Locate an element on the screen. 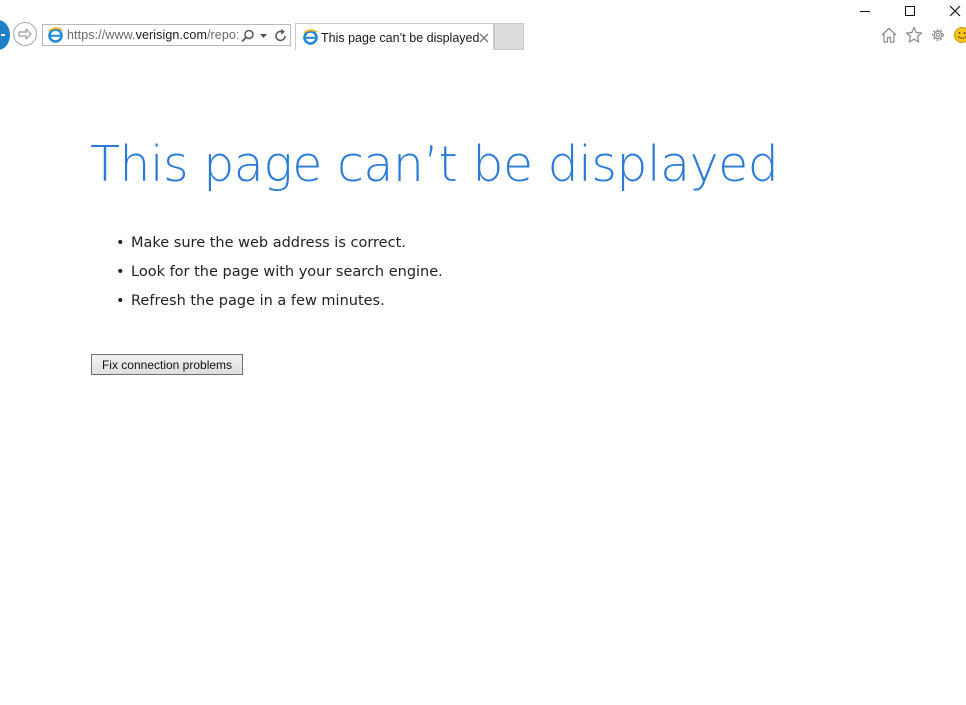  tab-title: This page can’t be displayed is located at coordinates (400, 38).